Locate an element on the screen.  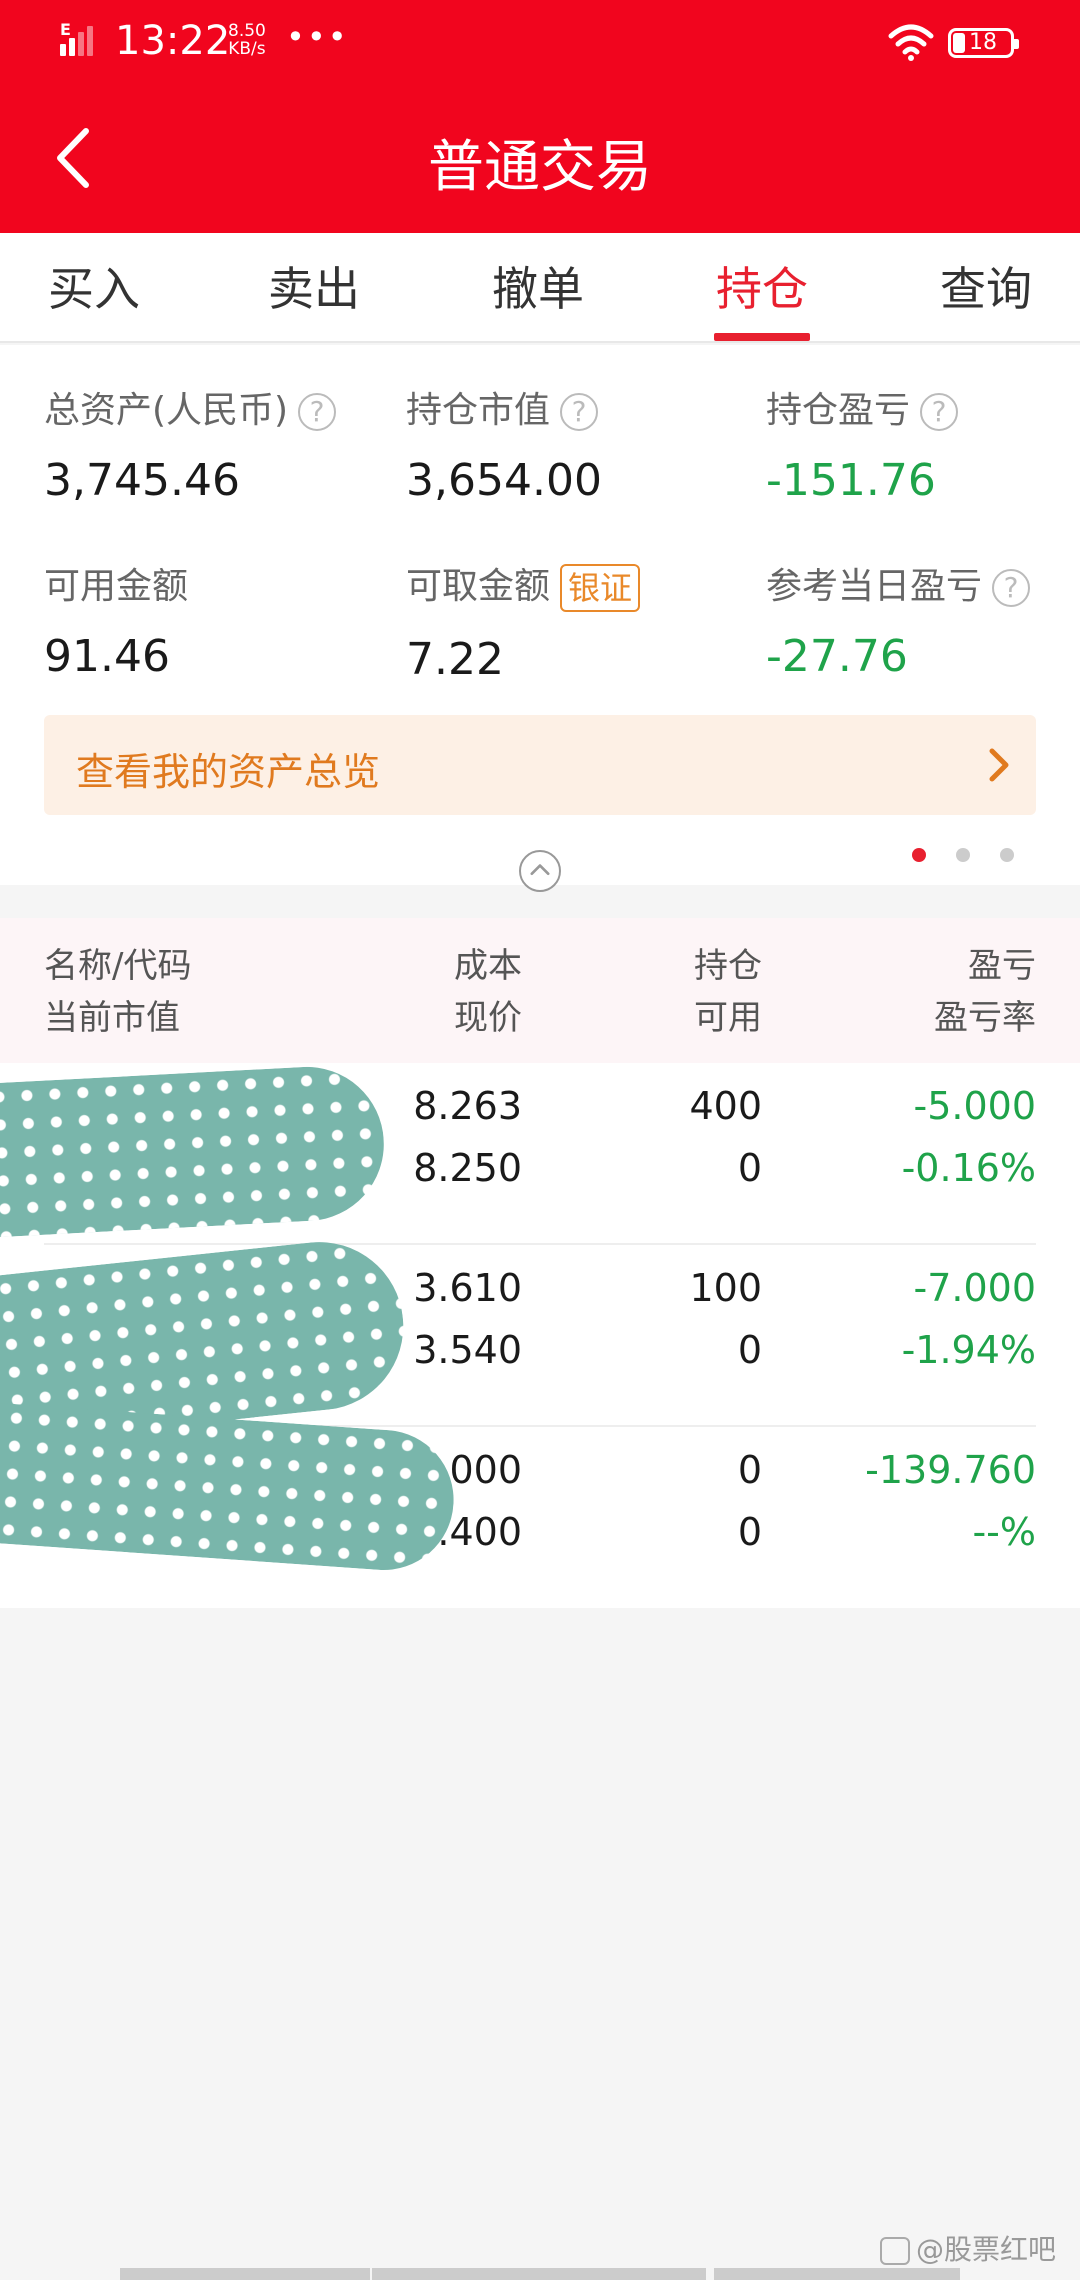
header-price: 现价 is located at coordinates (488, 1018).